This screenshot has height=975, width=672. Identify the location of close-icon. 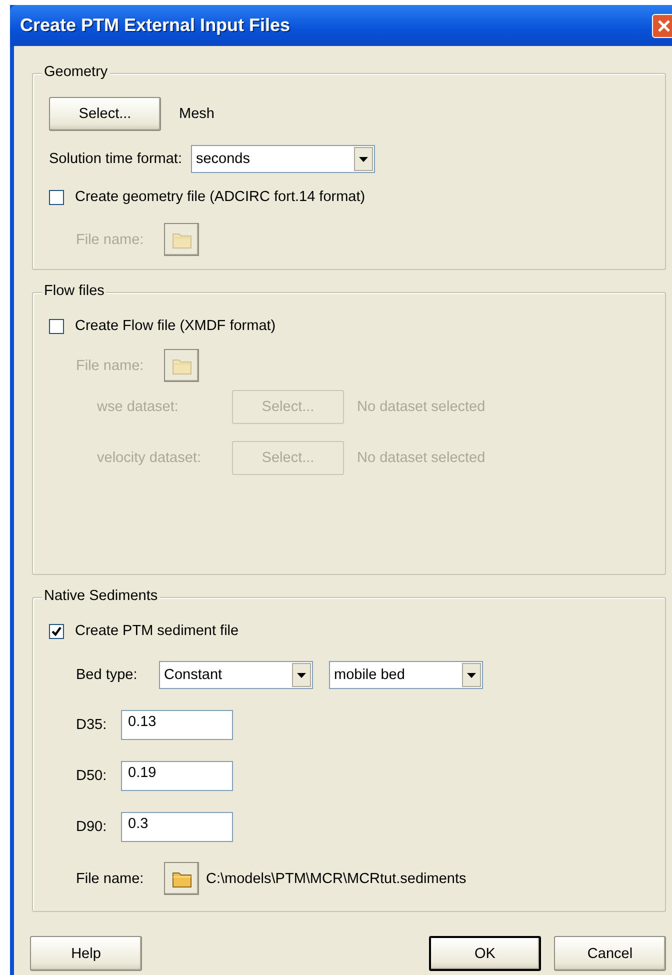
(662, 26).